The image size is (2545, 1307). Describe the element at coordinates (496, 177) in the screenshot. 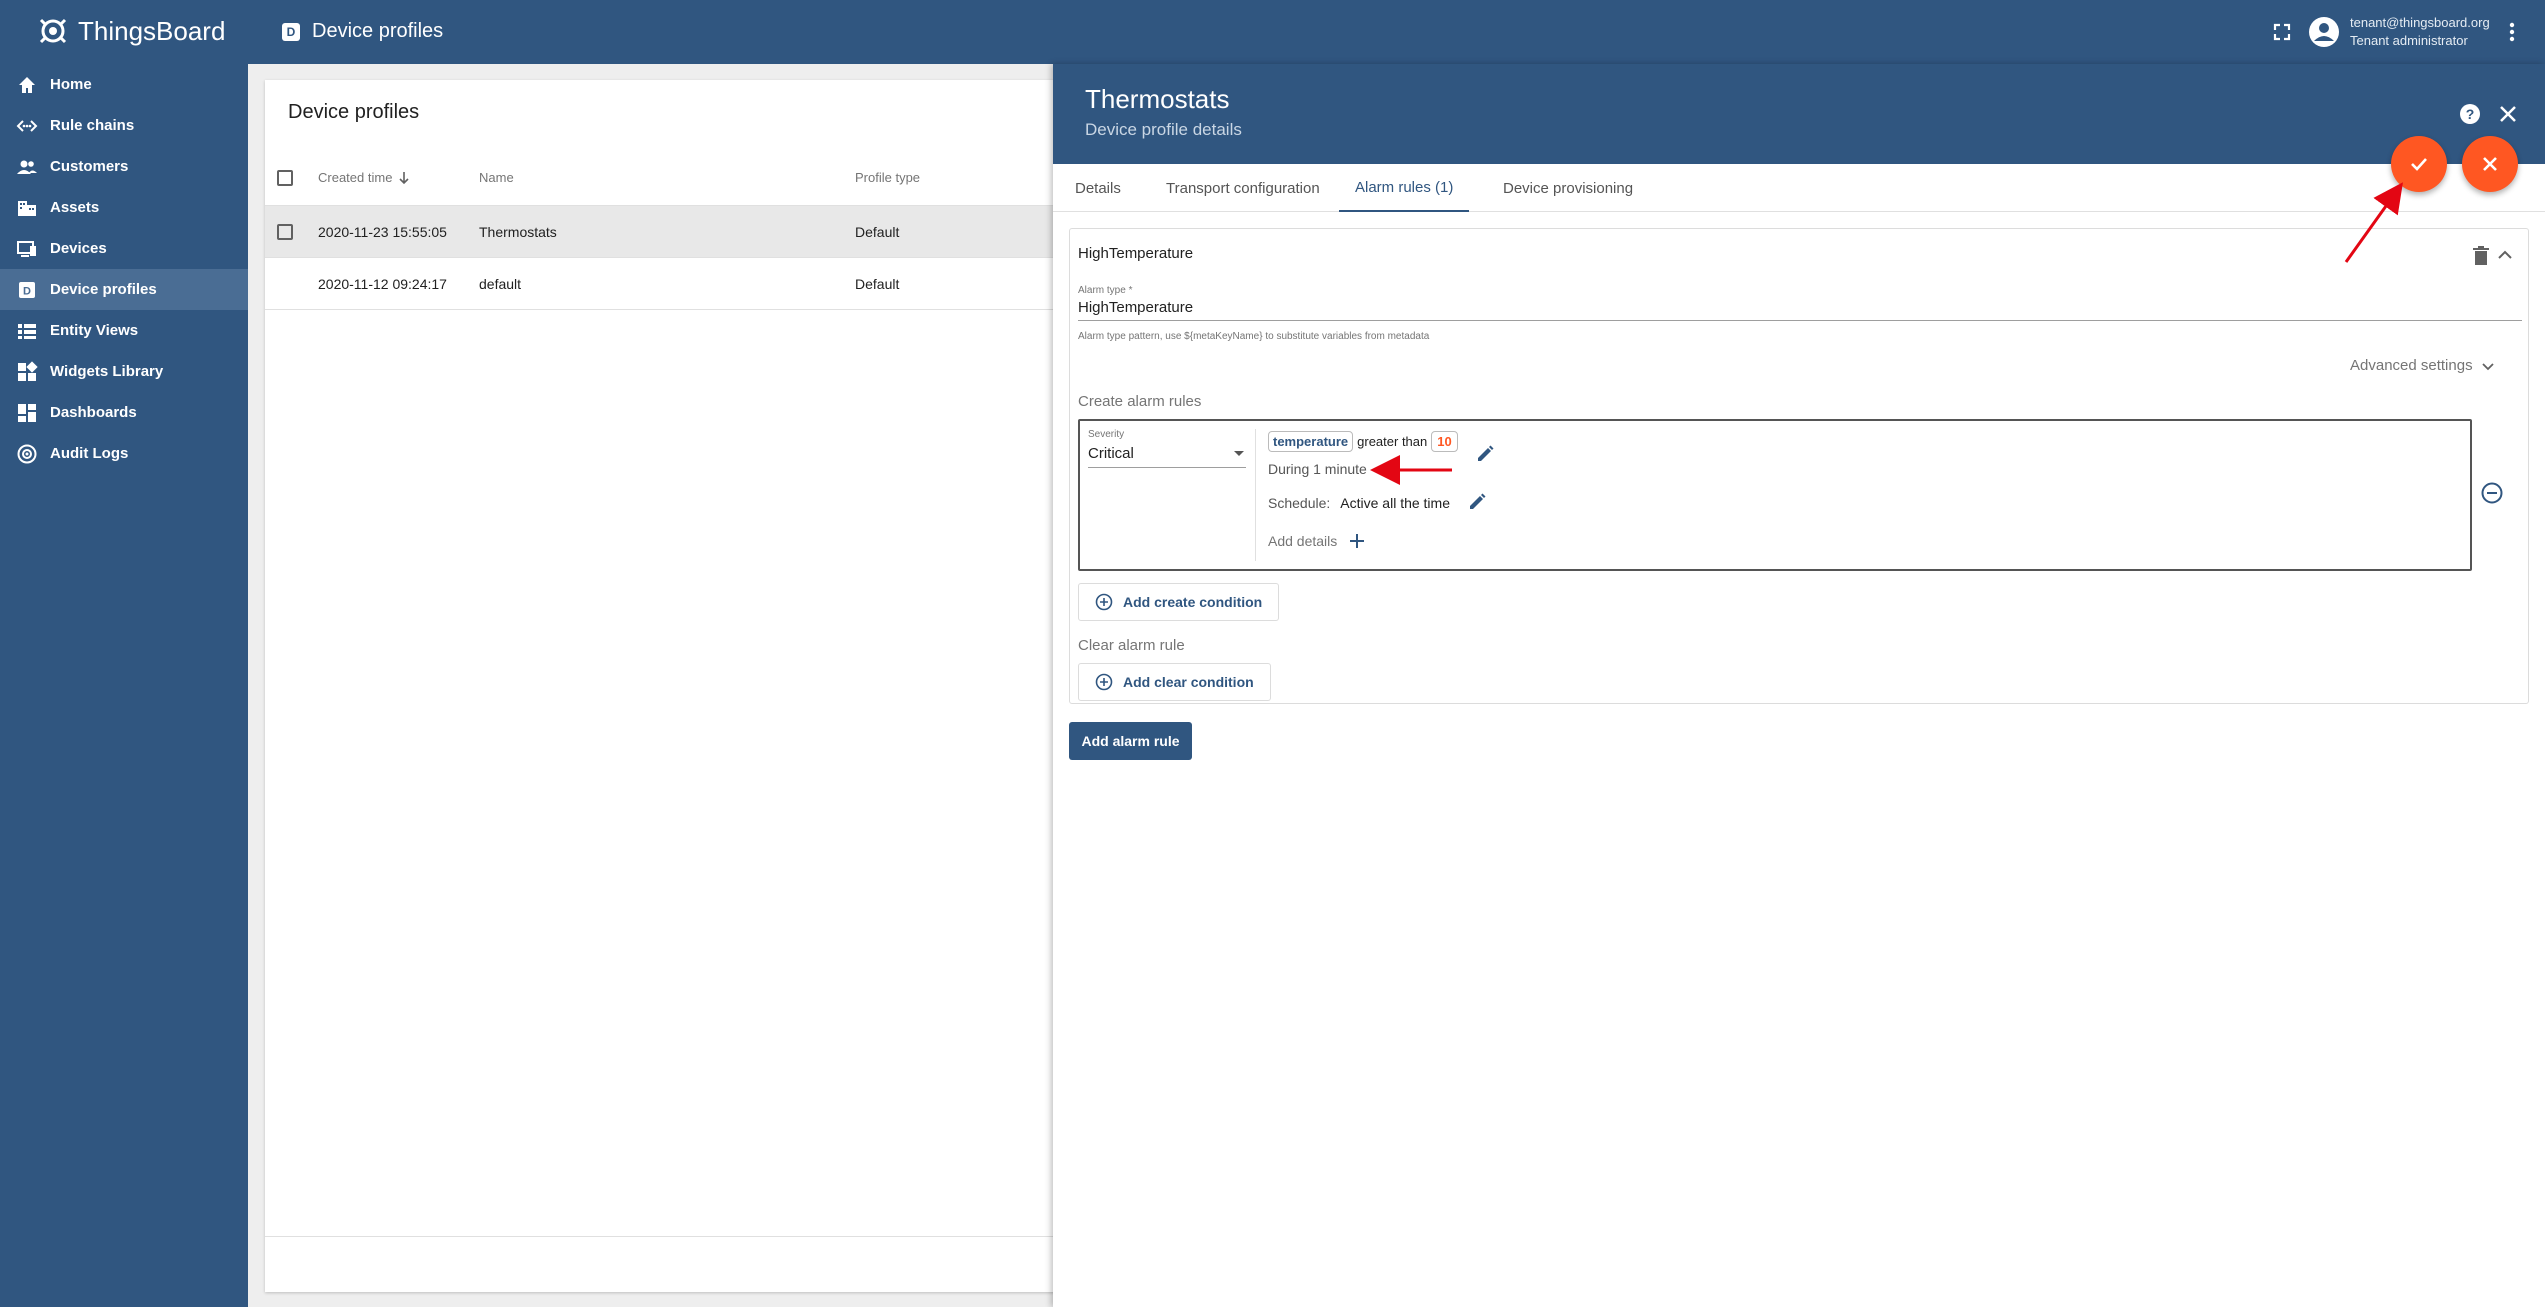

I see `column-name: Name` at that location.